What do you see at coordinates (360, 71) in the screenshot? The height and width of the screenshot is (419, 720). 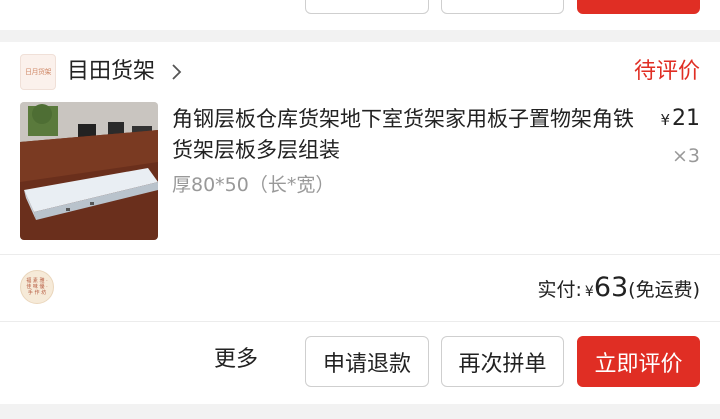 I see `store-header: 日月货架 目田货架 待评价` at bounding box center [360, 71].